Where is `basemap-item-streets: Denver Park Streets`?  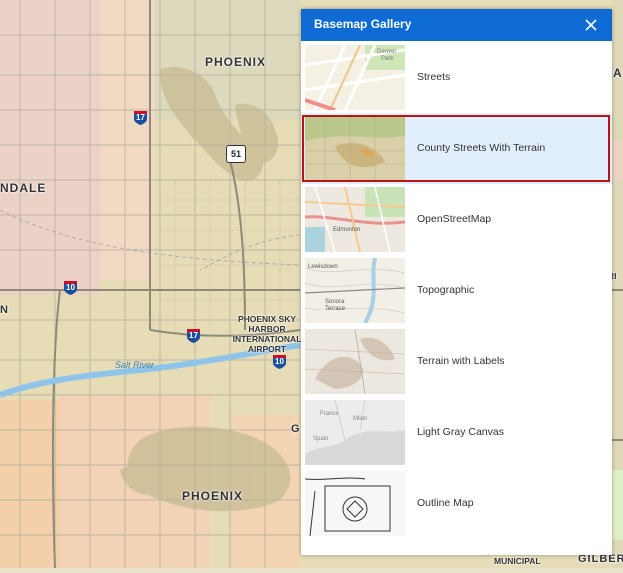 basemap-item-streets: Denver Park Streets is located at coordinates (456, 77).